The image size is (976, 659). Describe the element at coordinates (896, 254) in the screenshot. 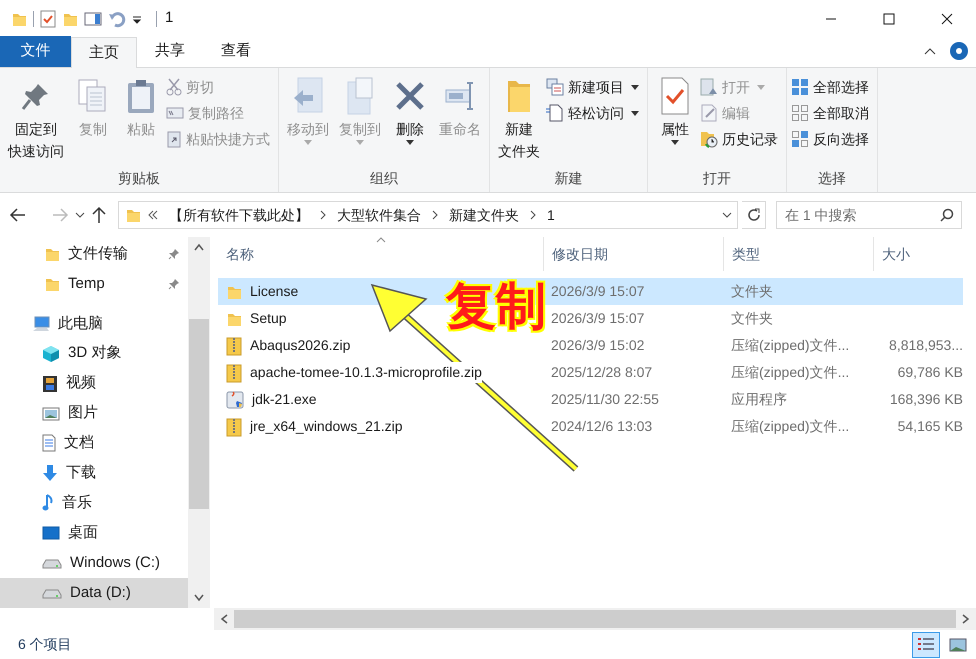

I see `column-header: 大小` at that location.